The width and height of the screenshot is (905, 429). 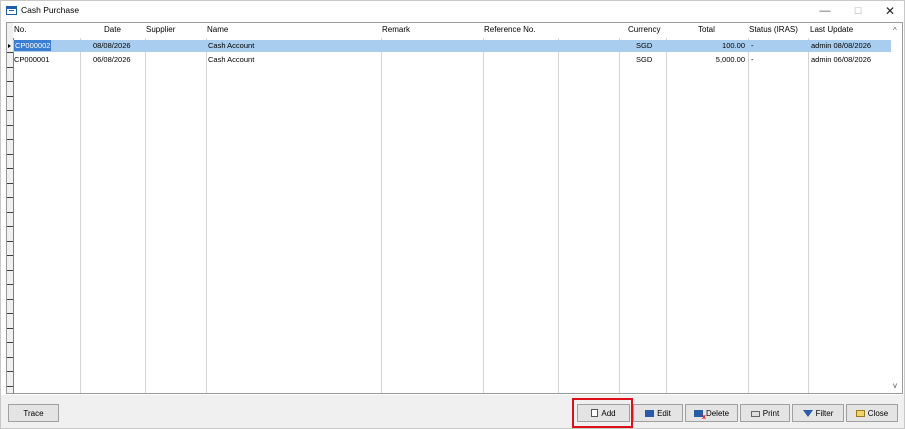 I want to click on cell-total: 5,000.00, so click(x=730, y=59).